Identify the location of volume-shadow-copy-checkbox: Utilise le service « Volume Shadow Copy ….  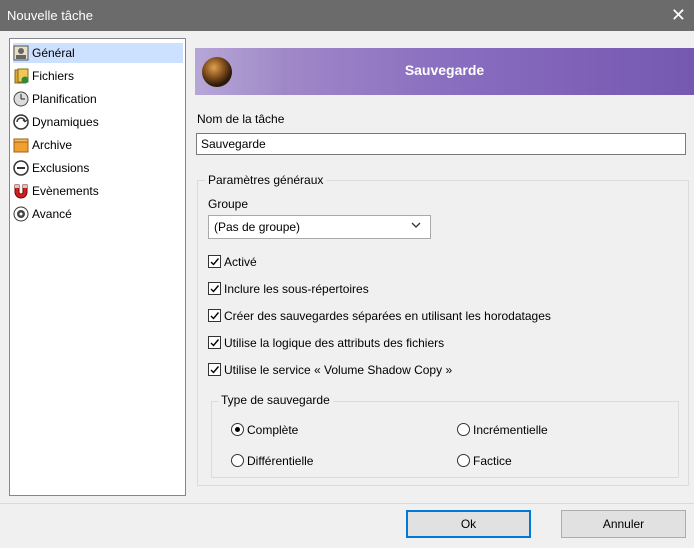
(330, 369).